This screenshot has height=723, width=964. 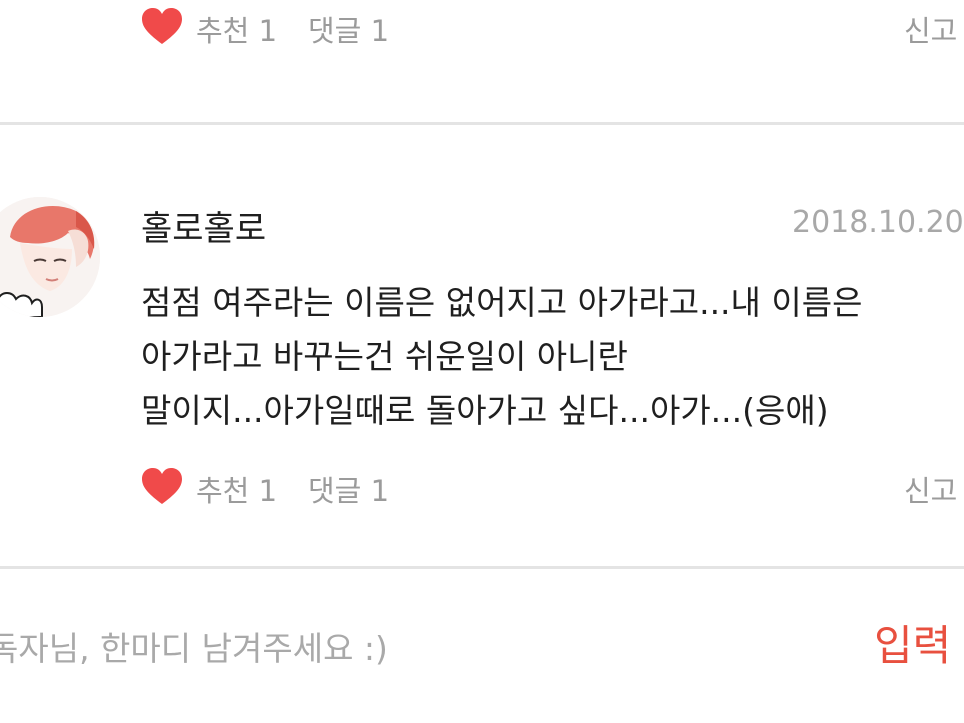 I want to click on comment-input: 독자님, 한마디 남겨주세요 :), so click(x=194, y=646).